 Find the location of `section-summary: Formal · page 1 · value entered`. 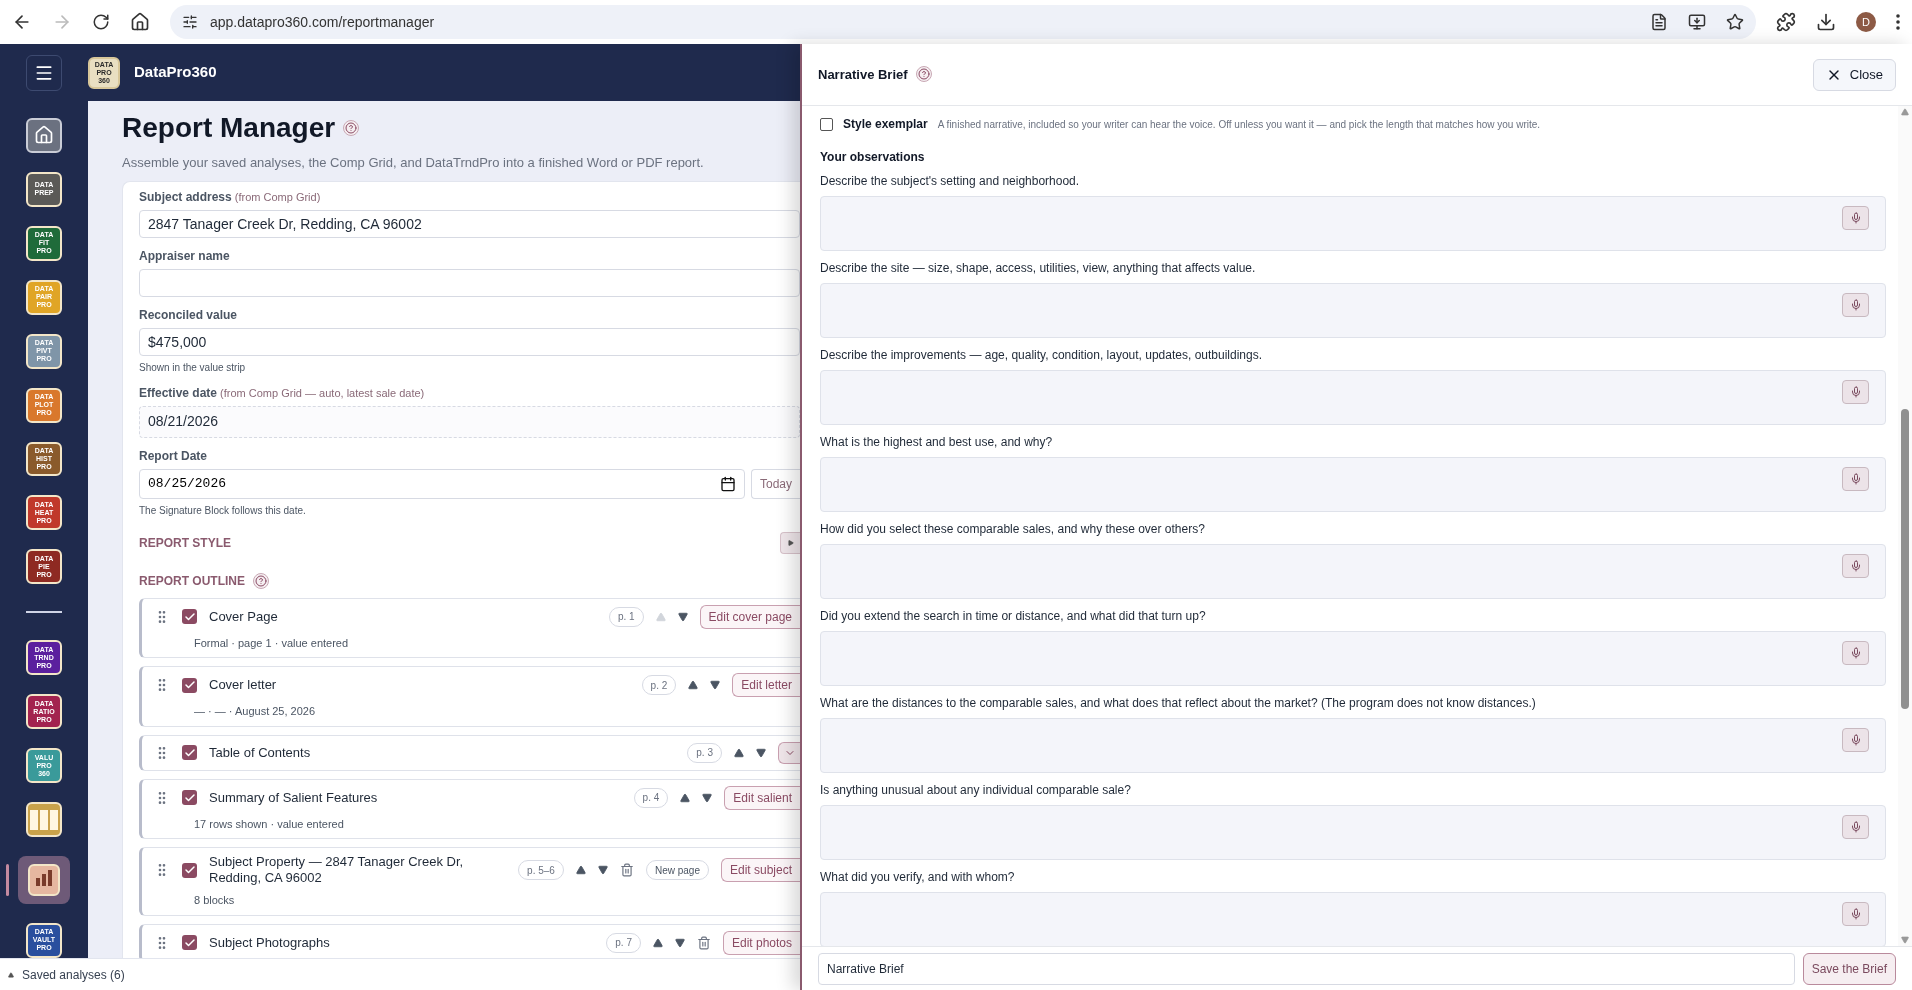

section-summary: Formal · page 1 · value entered is located at coordinates (272, 643).